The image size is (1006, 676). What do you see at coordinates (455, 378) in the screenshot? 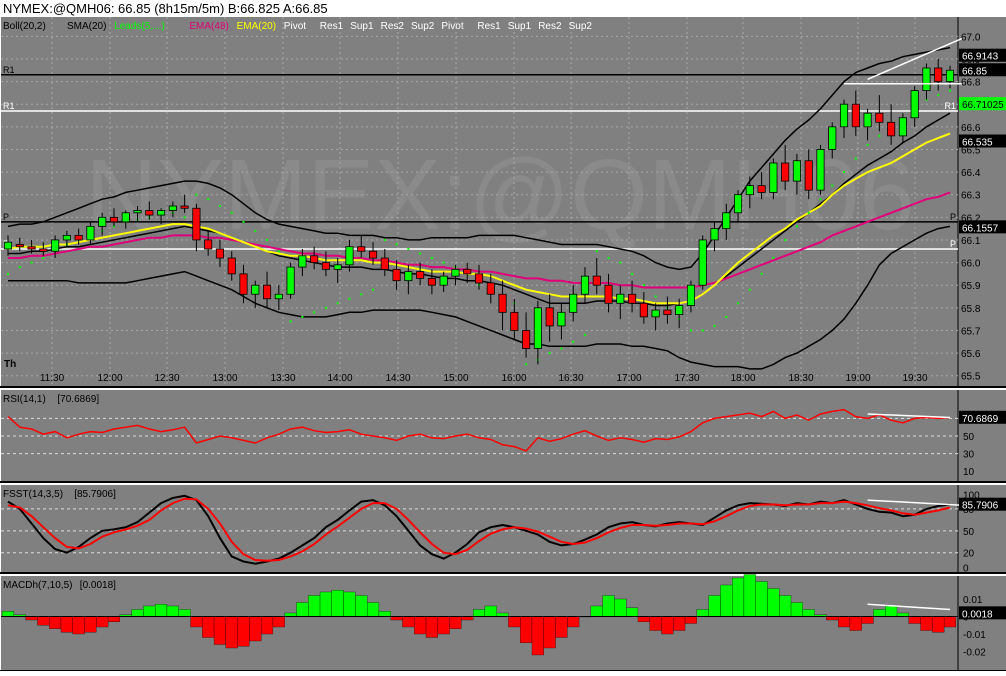
I see `x-tick-label: 15:00` at bounding box center [455, 378].